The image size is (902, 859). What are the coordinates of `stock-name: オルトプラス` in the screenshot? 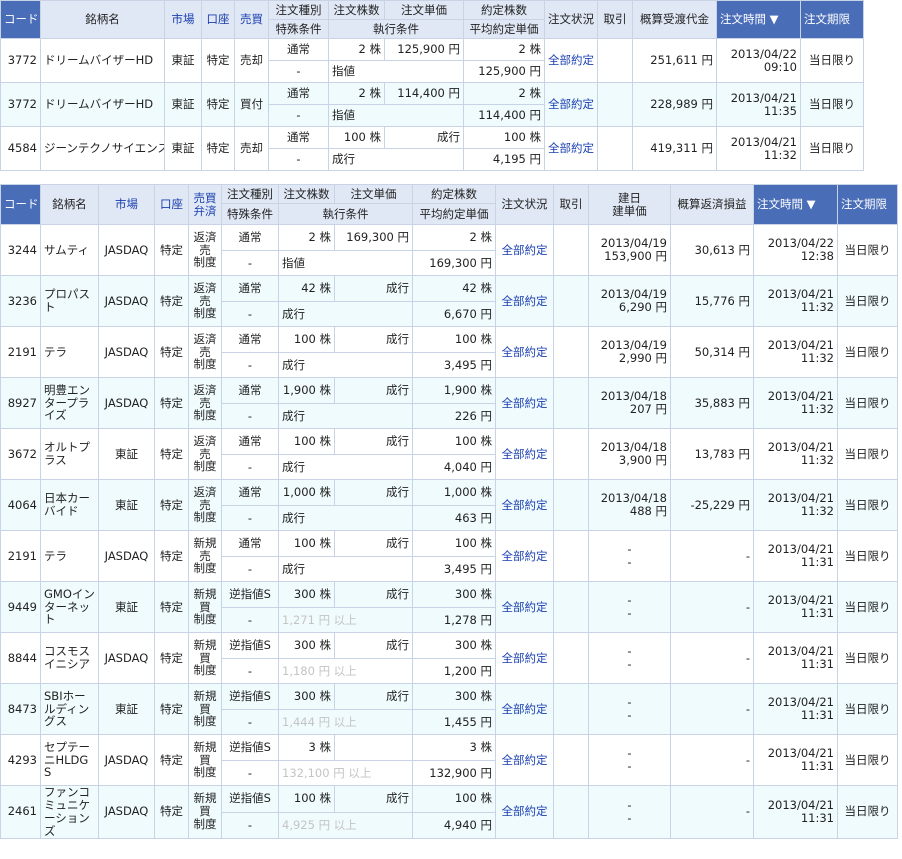 It's located at (69, 454).